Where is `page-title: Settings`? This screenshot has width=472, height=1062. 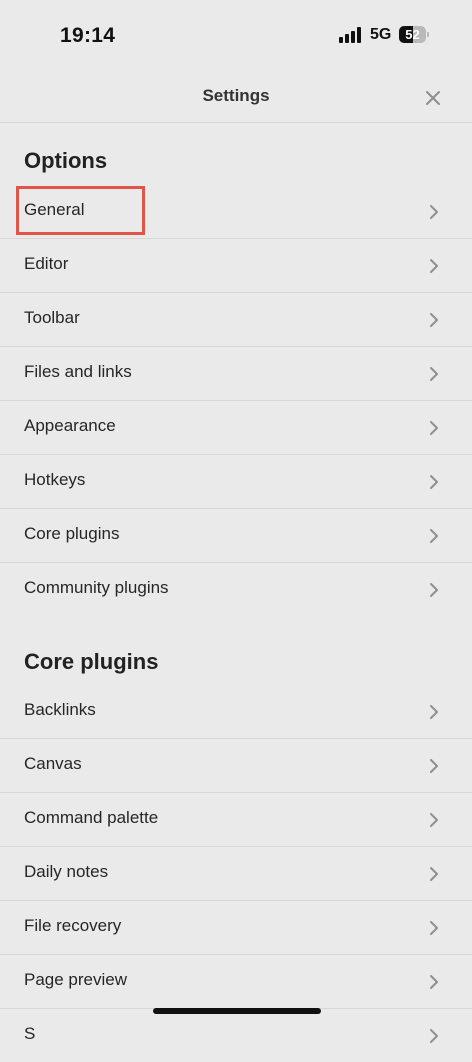 page-title: Settings is located at coordinates (236, 95).